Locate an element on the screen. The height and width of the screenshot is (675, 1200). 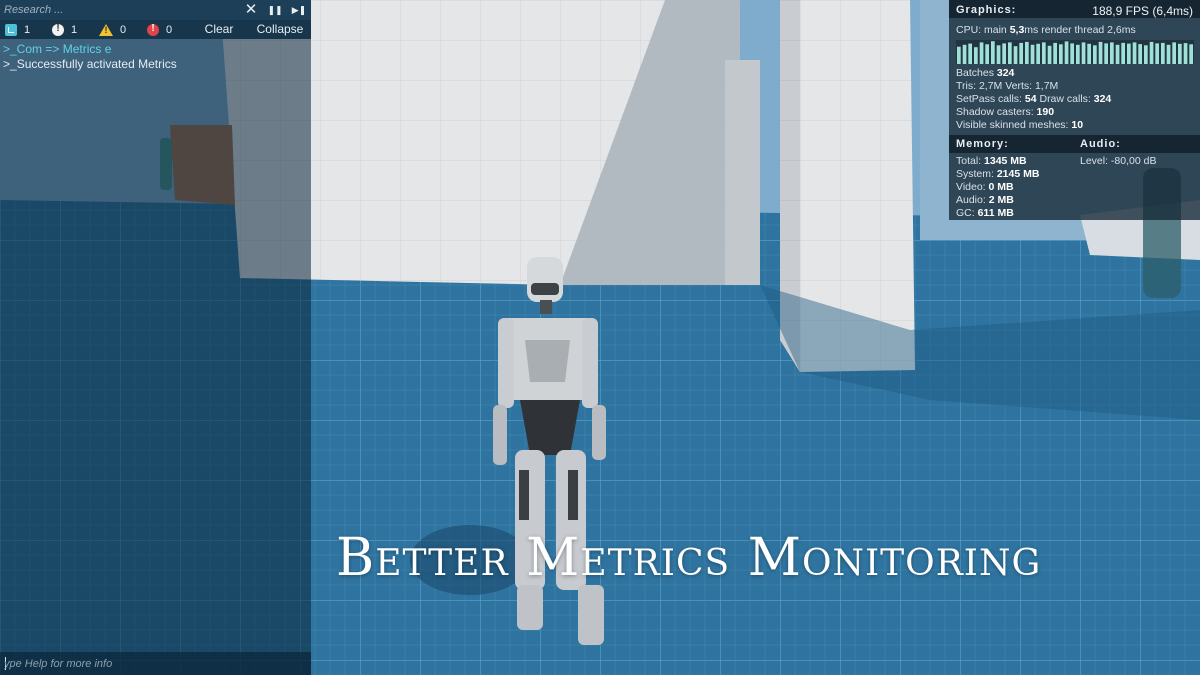
setpass-label: SetPass calls: is located at coordinates (990, 99).